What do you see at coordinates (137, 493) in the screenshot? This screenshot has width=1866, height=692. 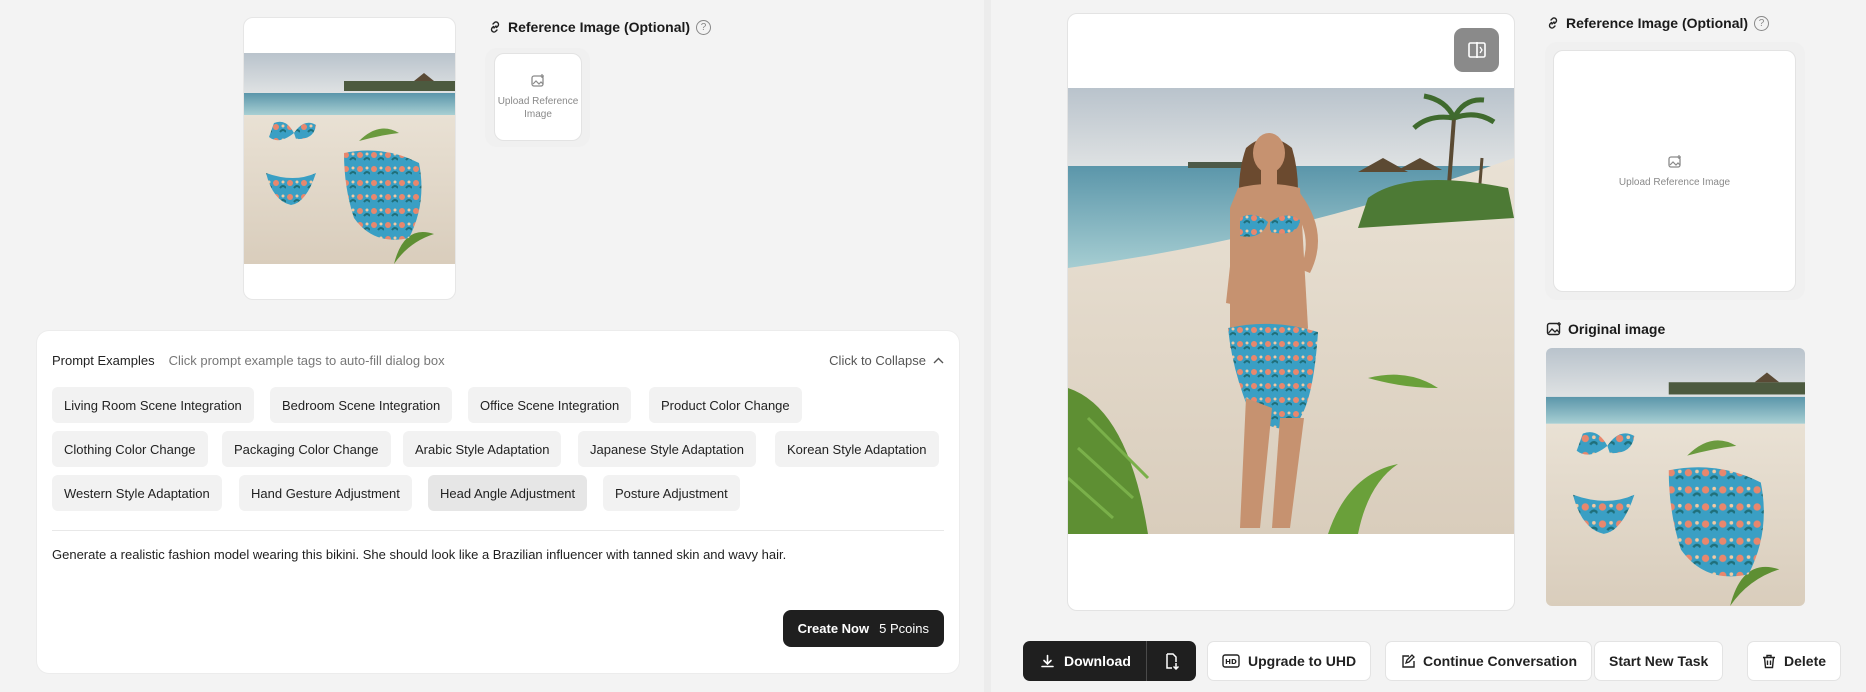 I see `prompt-tag: Western Style Adaptation` at bounding box center [137, 493].